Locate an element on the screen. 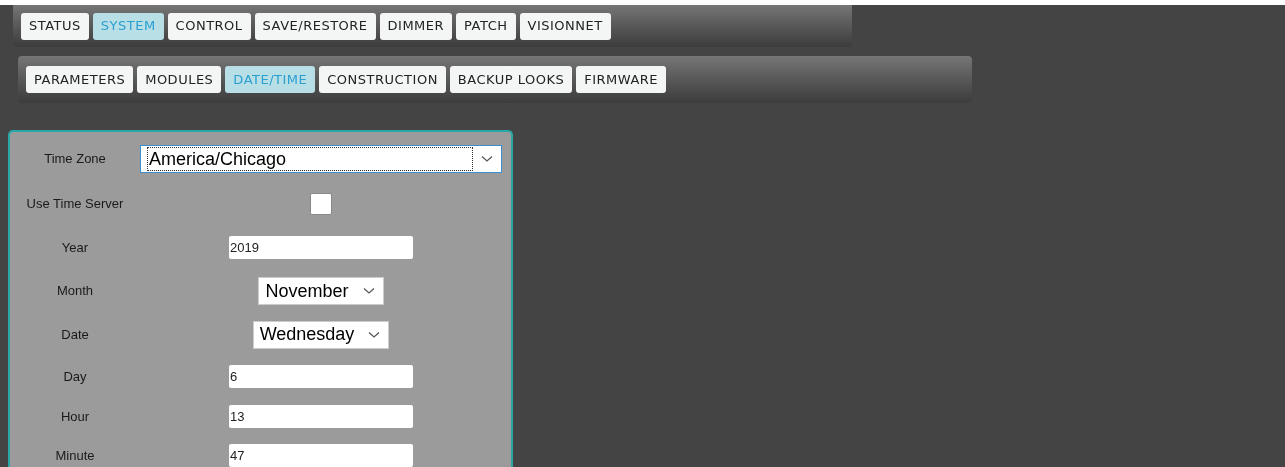 Image resolution: width=1285 pixels, height=467 pixels. tab: VISIONNET is located at coordinates (565, 26).